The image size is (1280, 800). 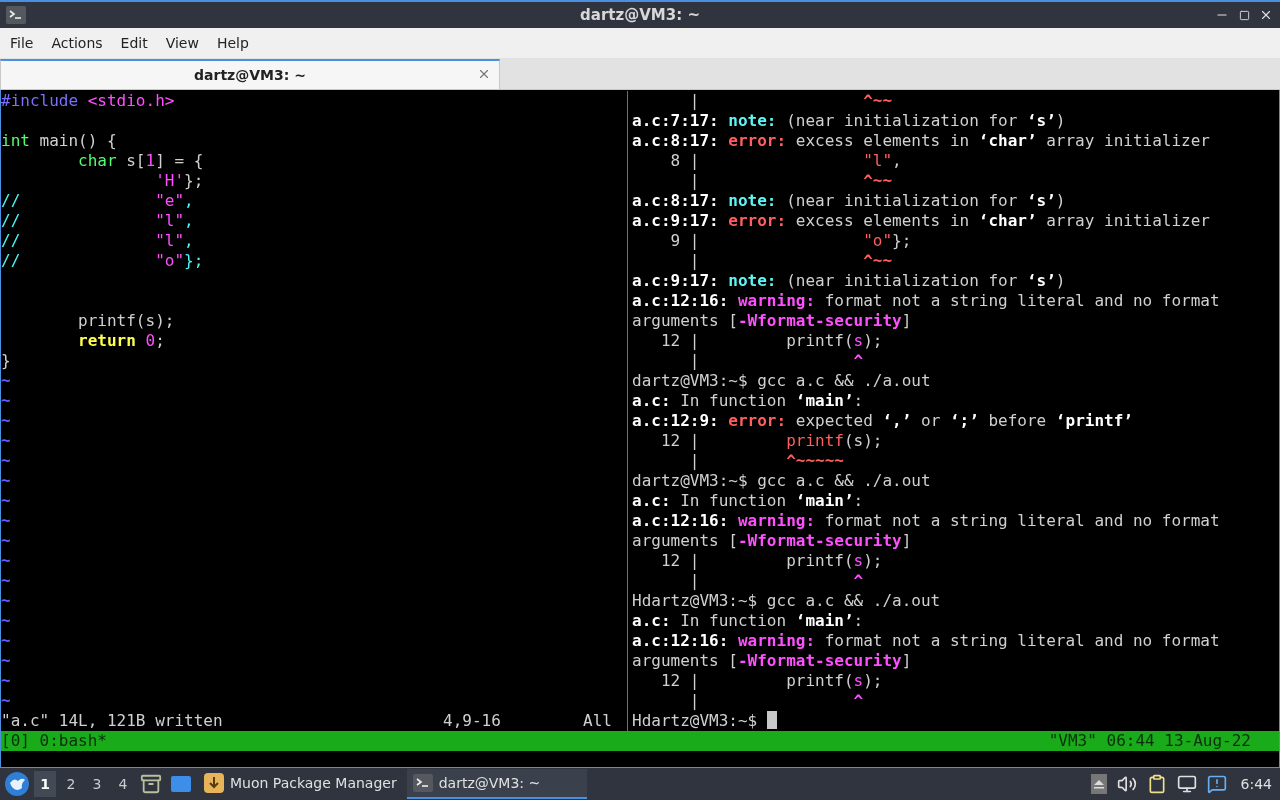 What do you see at coordinates (300, 784) in the screenshot?
I see `taskbar-task: Muon Package Manager` at bounding box center [300, 784].